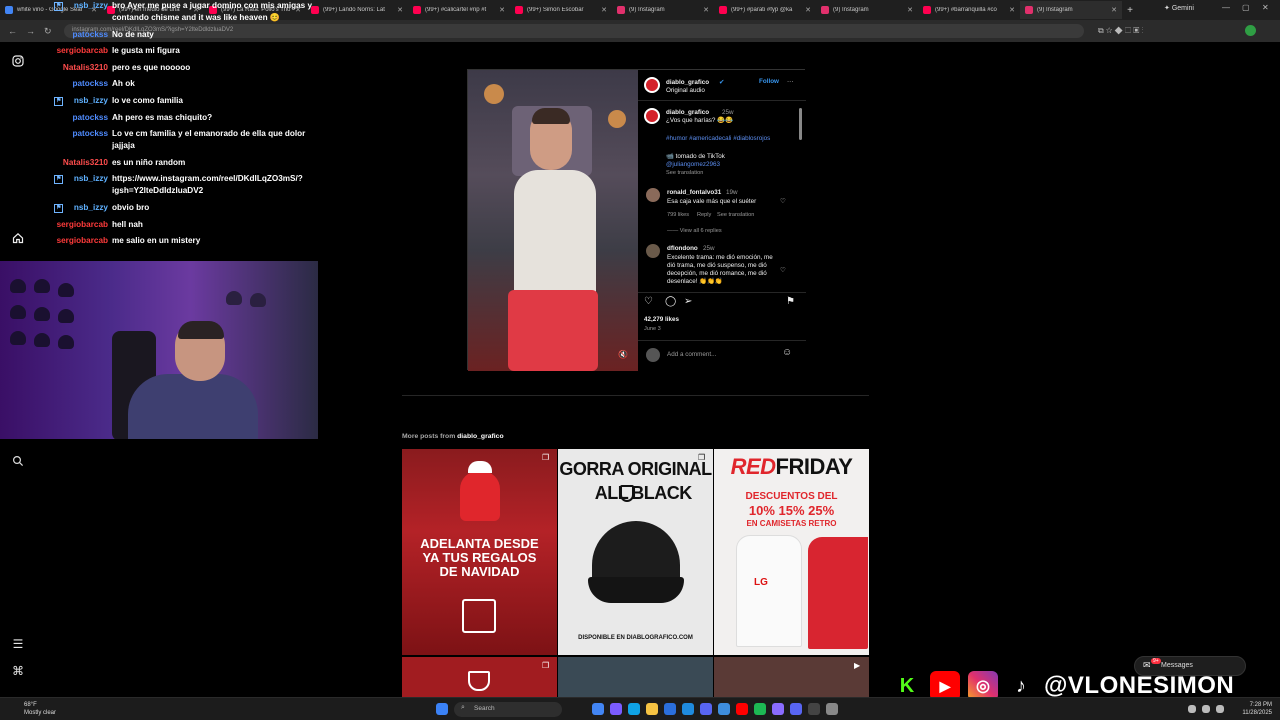  Describe the element at coordinates (598, 709) in the screenshot. I see `chrome-icon` at that location.